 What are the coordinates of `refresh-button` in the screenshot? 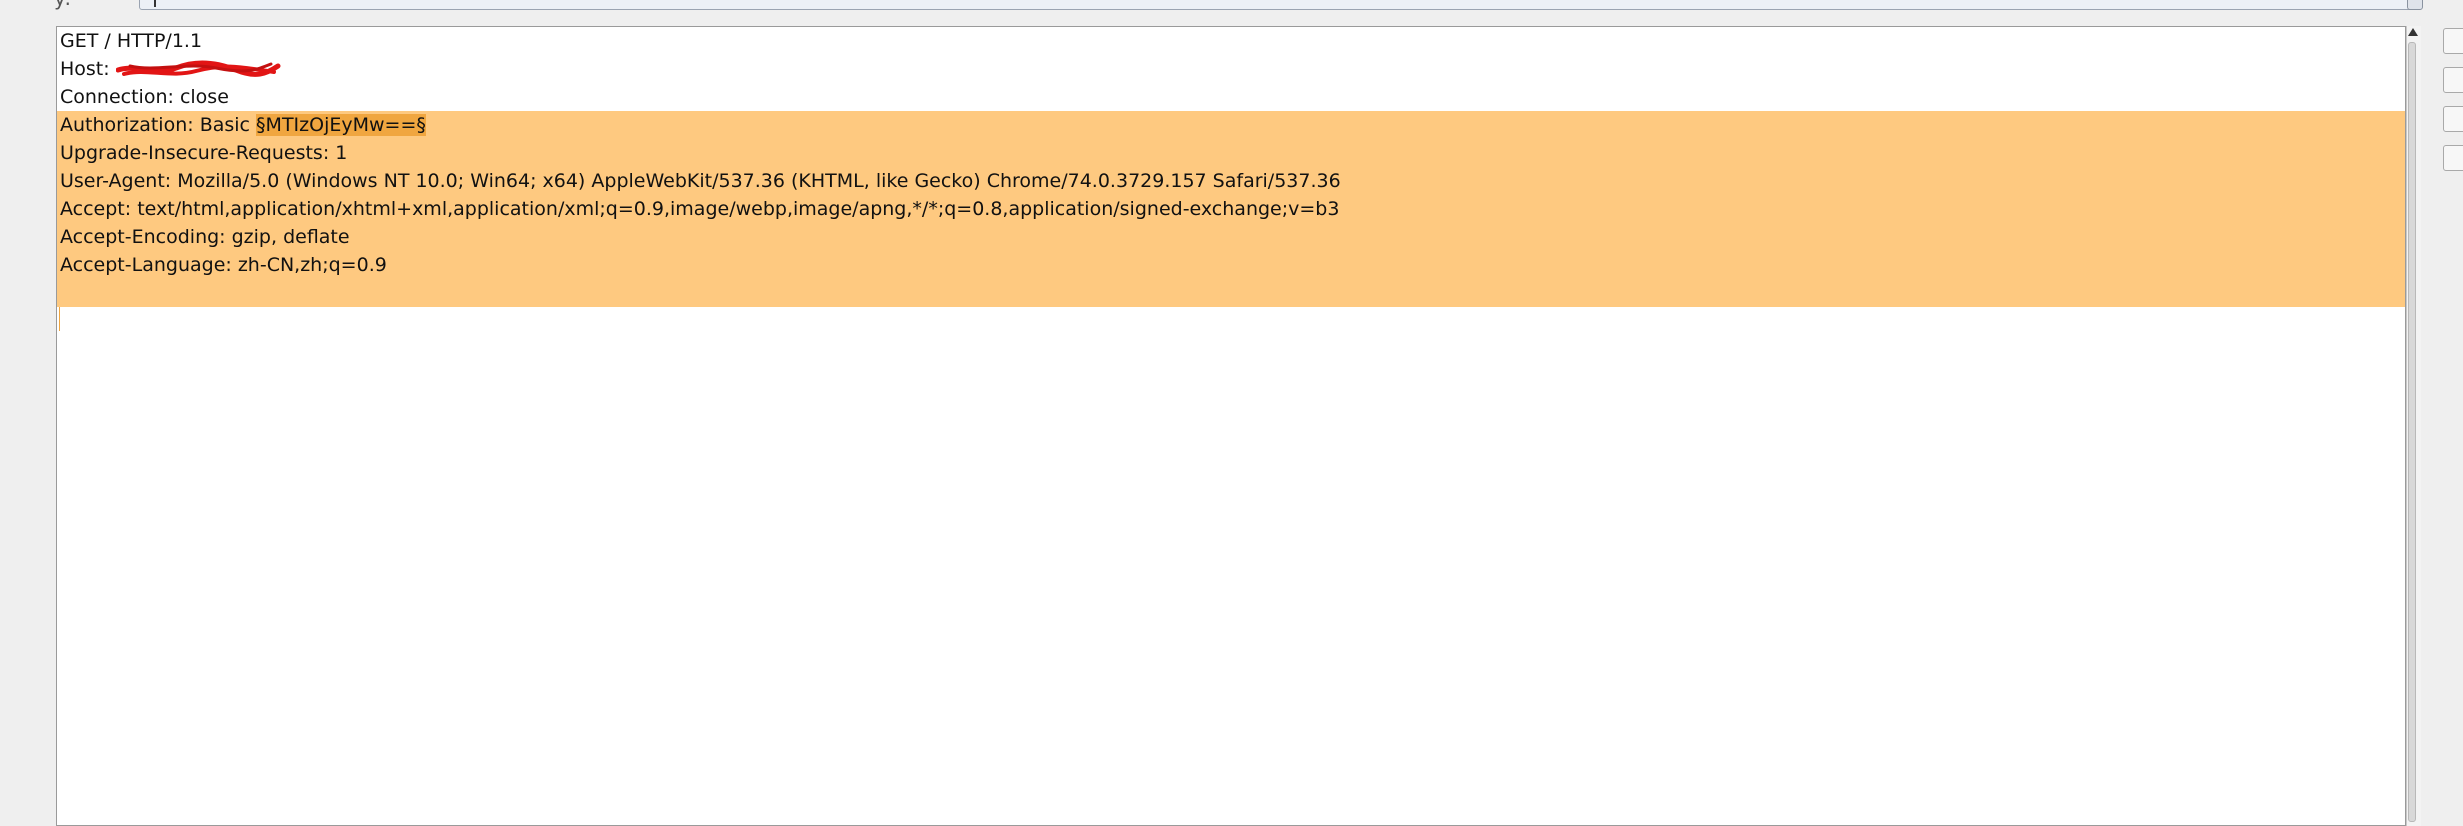 It's located at (2453, 158).